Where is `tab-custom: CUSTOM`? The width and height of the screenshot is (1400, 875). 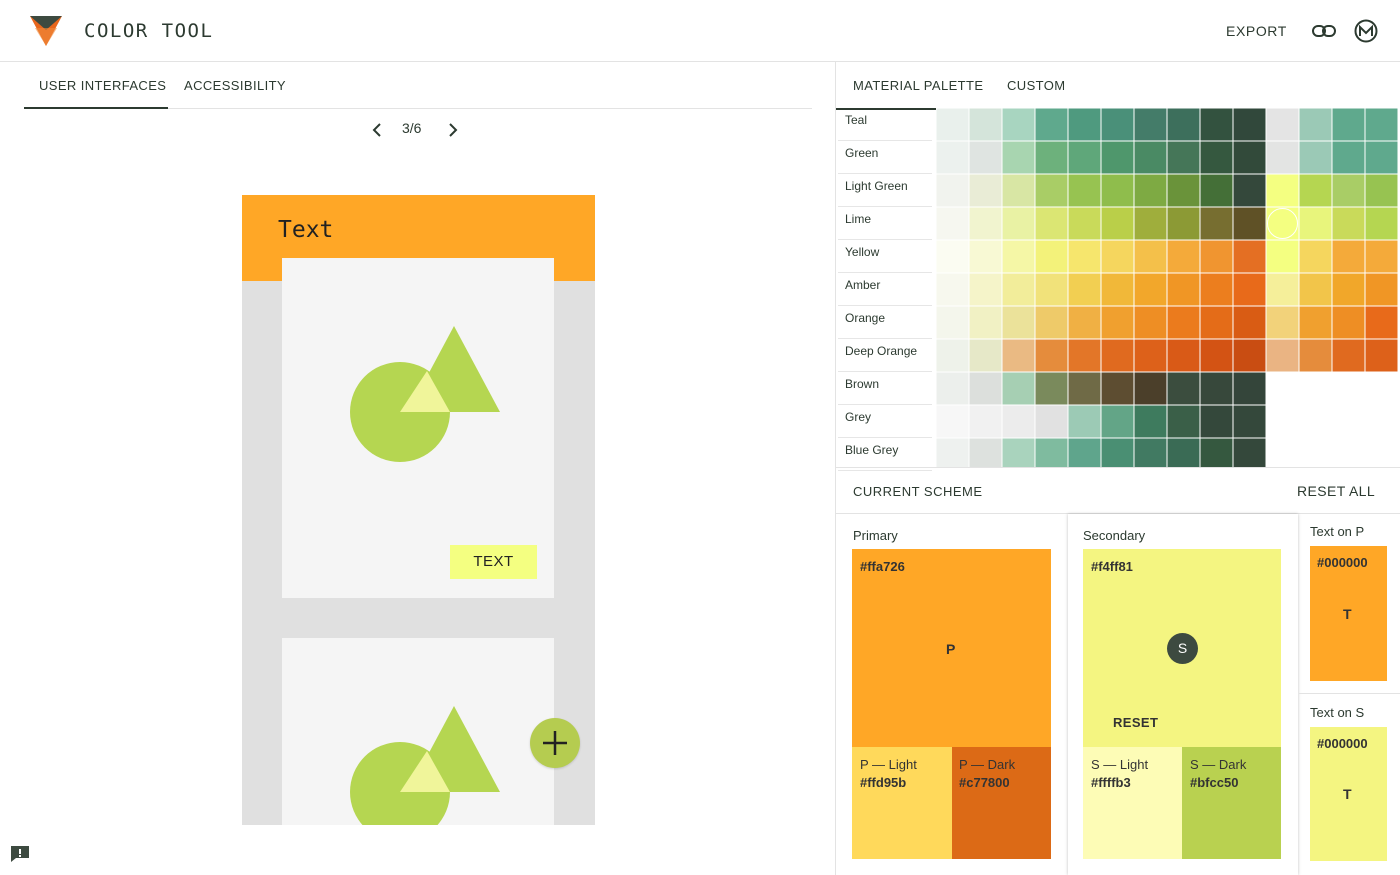 tab-custom: CUSTOM is located at coordinates (1036, 85).